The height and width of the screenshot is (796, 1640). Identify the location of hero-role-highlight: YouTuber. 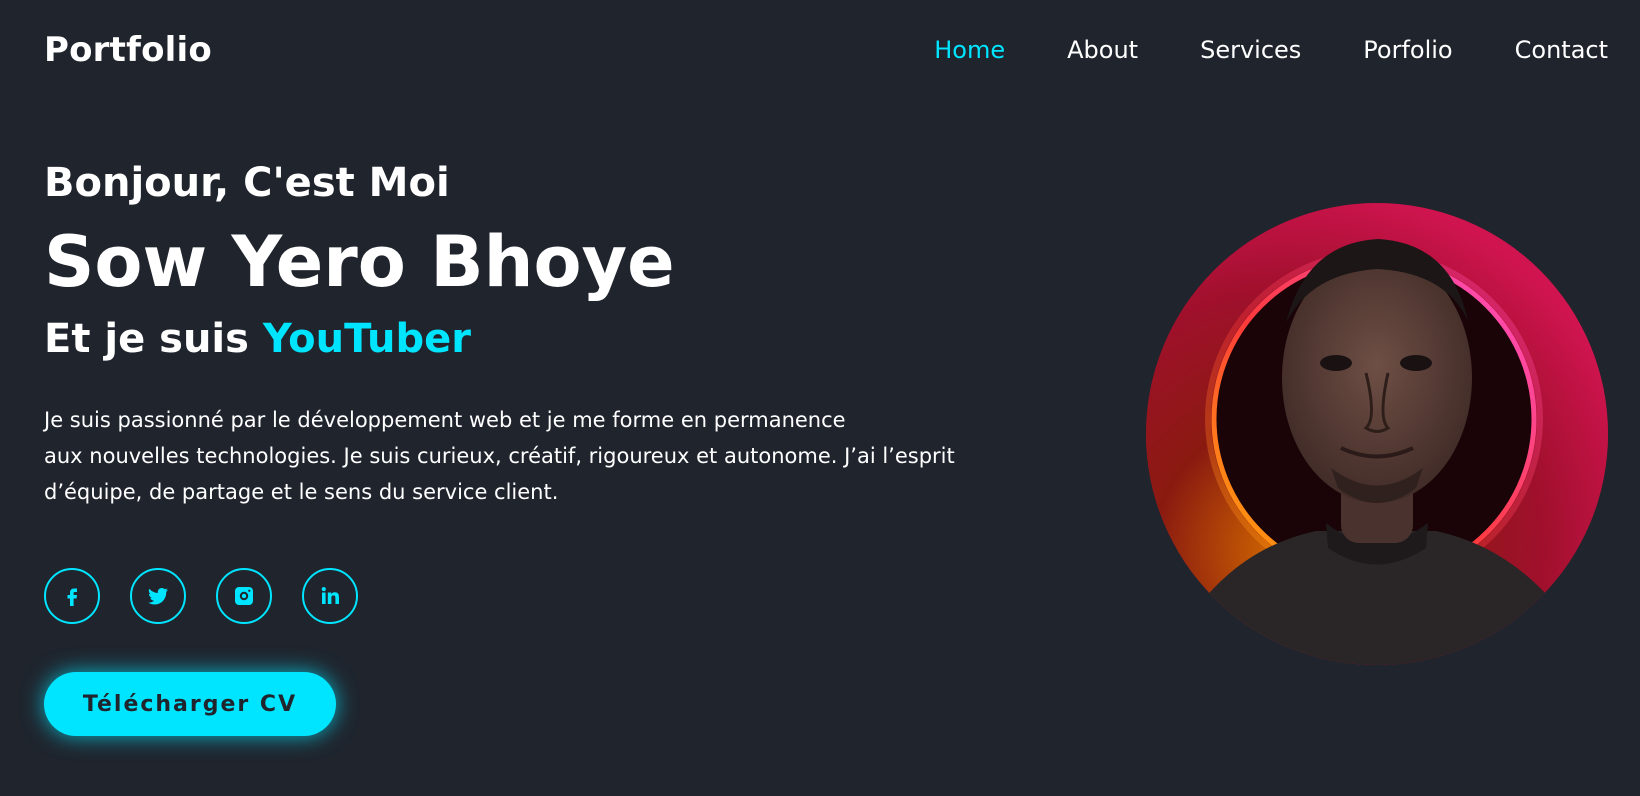
(366, 339).